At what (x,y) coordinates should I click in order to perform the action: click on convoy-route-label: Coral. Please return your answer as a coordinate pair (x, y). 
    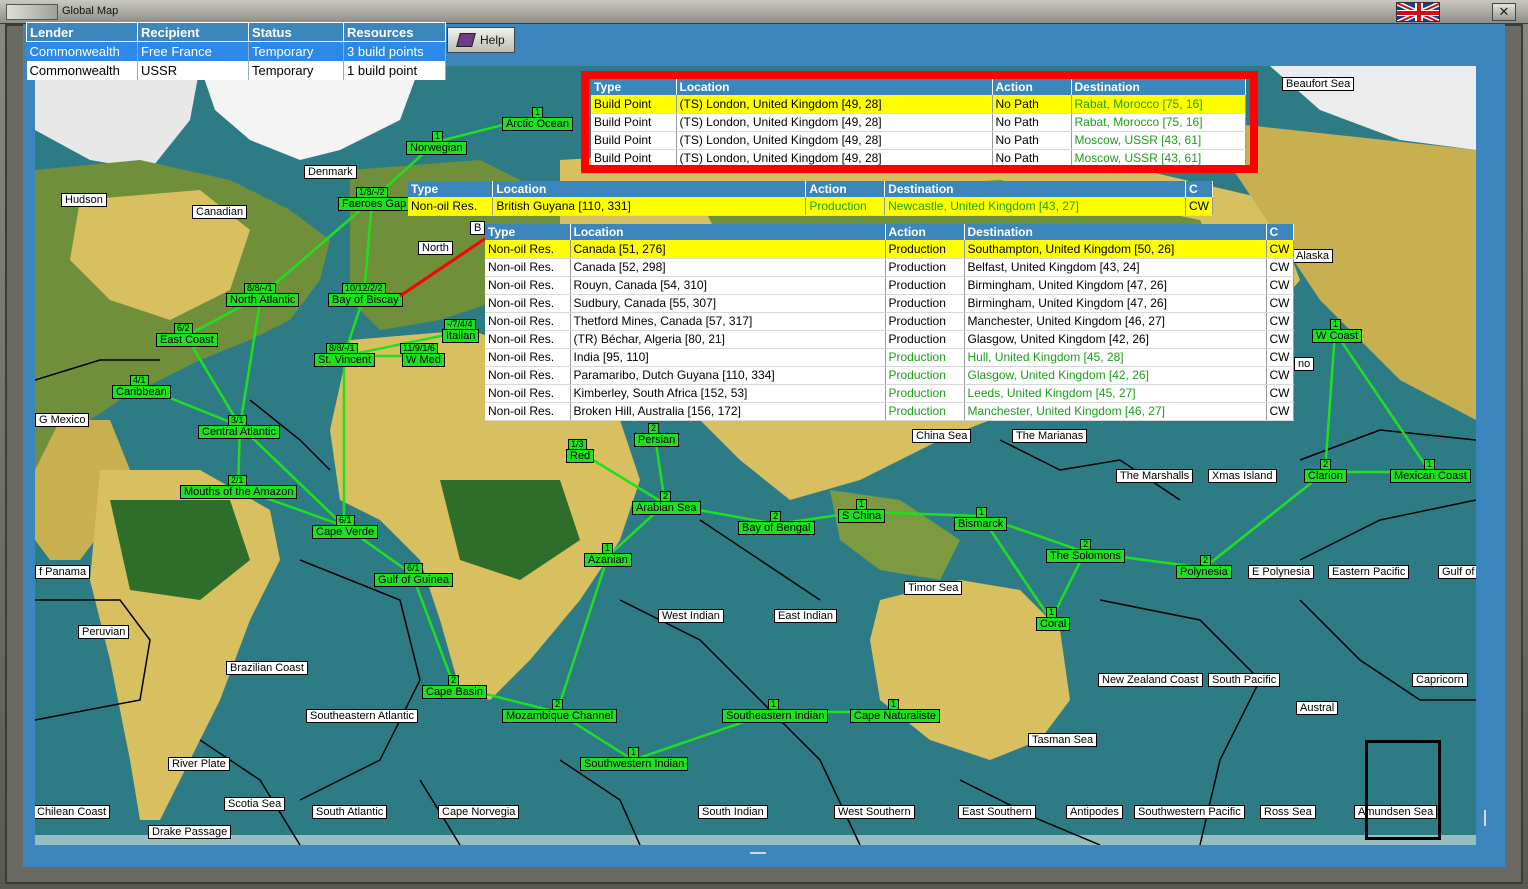
    Looking at the image, I should click on (1053, 624).